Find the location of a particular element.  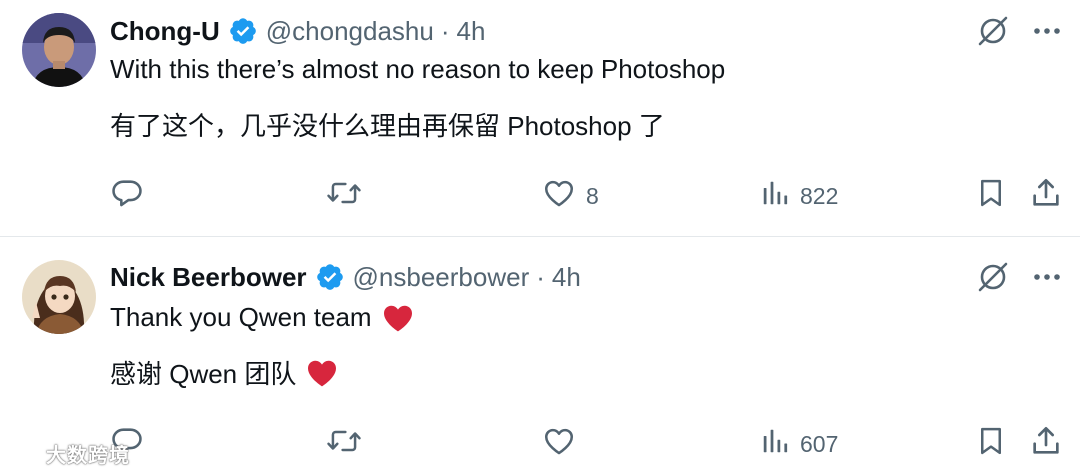

like-count: 8 is located at coordinates (592, 195).